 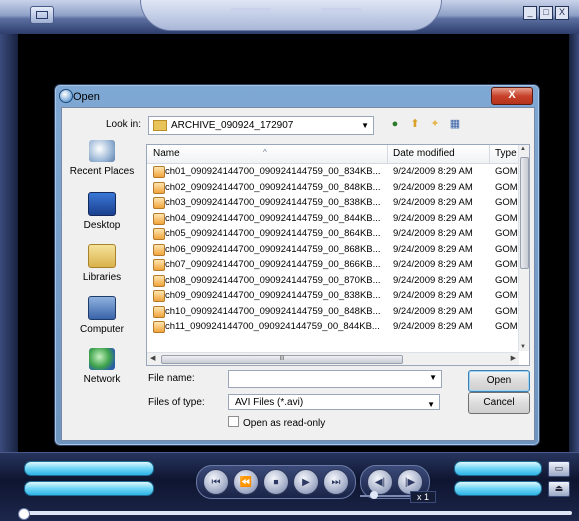 What do you see at coordinates (374, 495) in the screenshot?
I see `volume-knob` at bounding box center [374, 495].